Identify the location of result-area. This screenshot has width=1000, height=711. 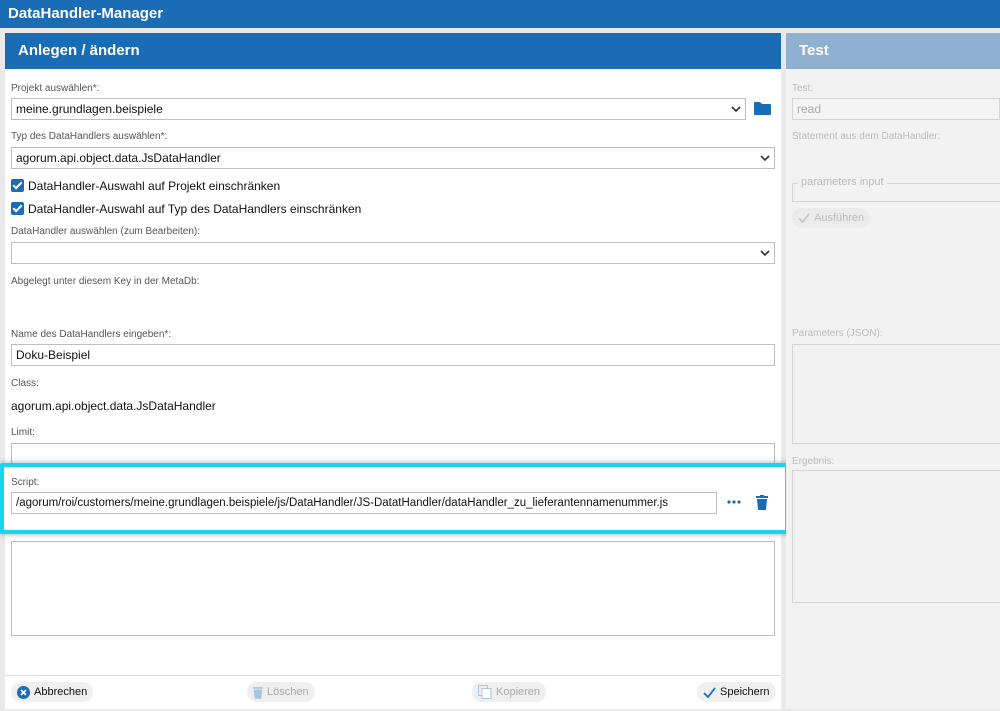
(896, 536).